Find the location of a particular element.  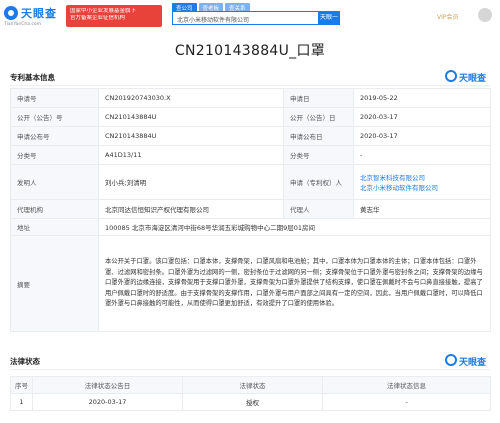

cell-status: 授权 is located at coordinates (252, 402).